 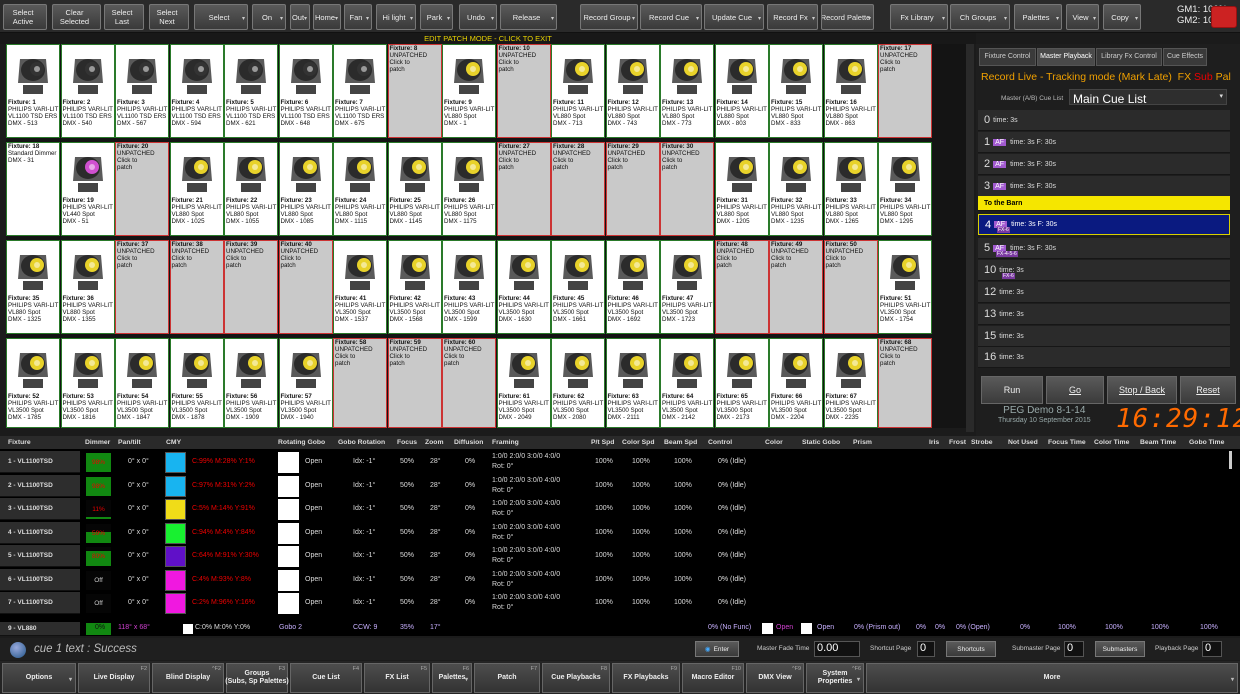 What do you see at coordinates (646, 678) in the screenshot?
I see `fx-playbacks-button: FX Playbacks F9` at bounding box center [646, 678].